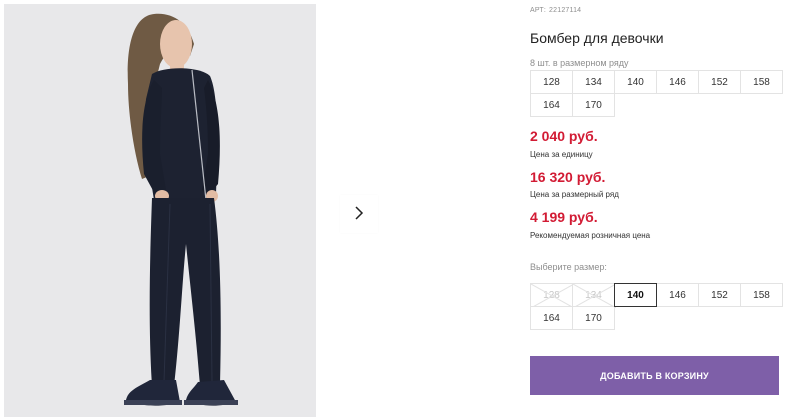 The height and width of the screenshot is (417, 800). I want to click on pack-size-cell: 152, so click(719, 82).